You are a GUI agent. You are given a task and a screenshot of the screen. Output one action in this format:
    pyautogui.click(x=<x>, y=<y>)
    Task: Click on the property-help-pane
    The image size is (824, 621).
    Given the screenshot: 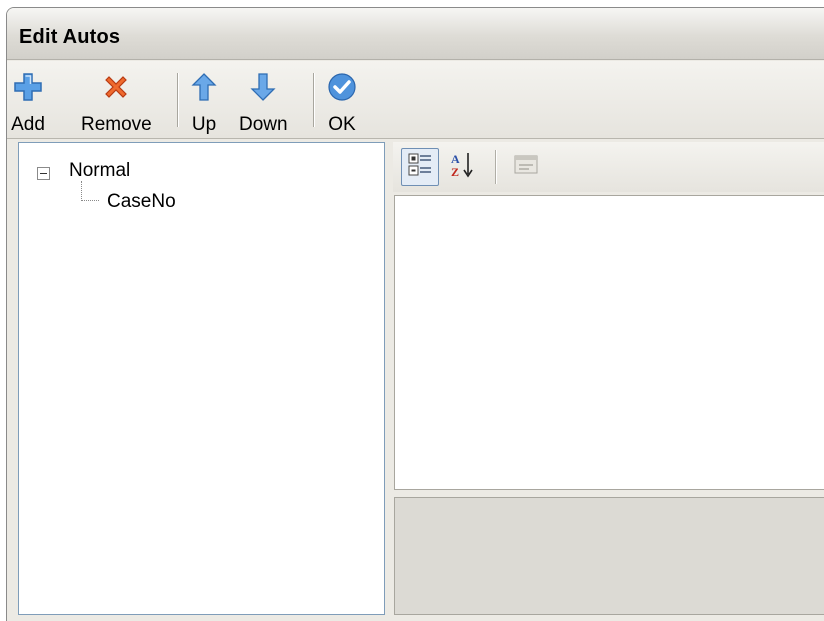 What is the action you would take?
    pyautogui.click(x=609, y=556)
    